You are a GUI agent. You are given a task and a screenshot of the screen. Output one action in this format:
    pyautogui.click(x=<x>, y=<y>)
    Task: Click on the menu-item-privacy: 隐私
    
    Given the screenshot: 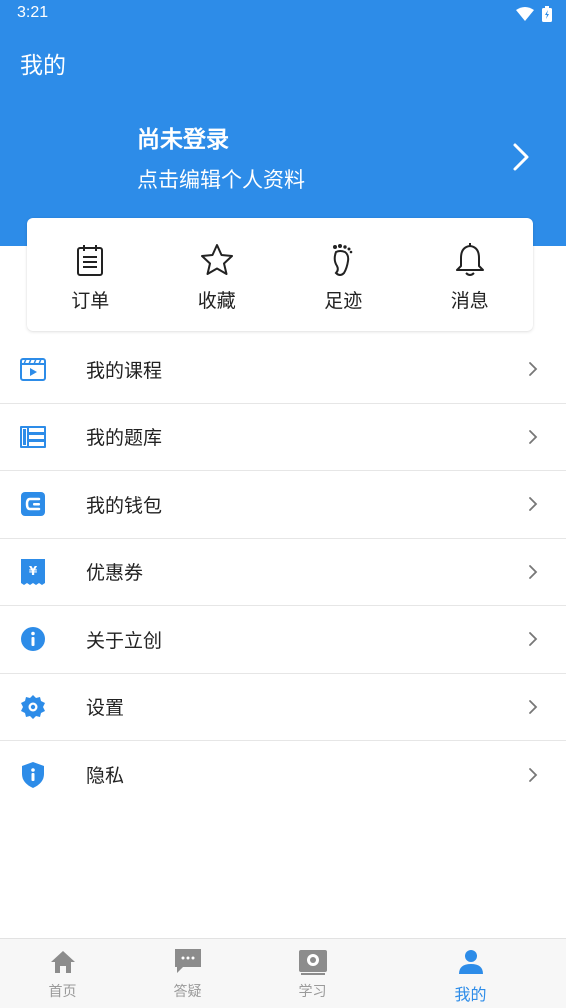 What is the action you would take?
    pyautogui.click(x=283, y=775)
    